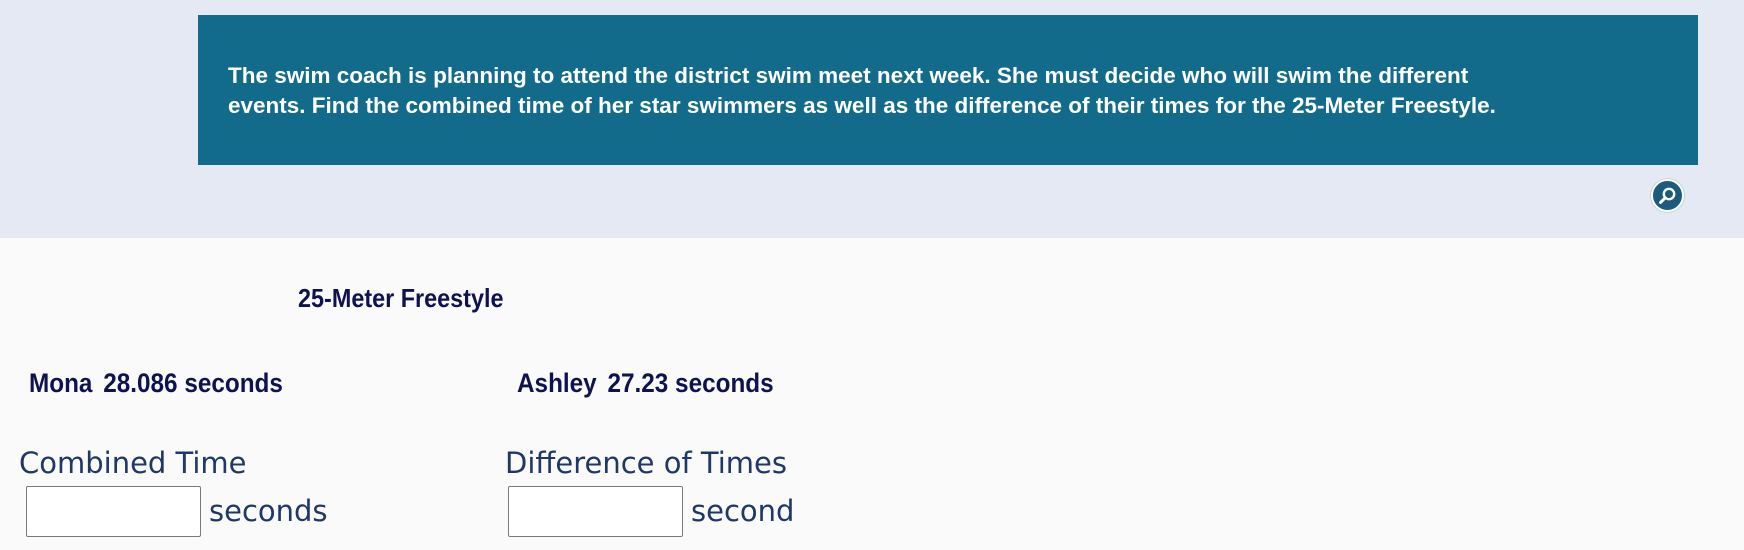 This screenshot has height=550, width=1744. I want to click on swimmer-name: Ashley, so click(557, 383).